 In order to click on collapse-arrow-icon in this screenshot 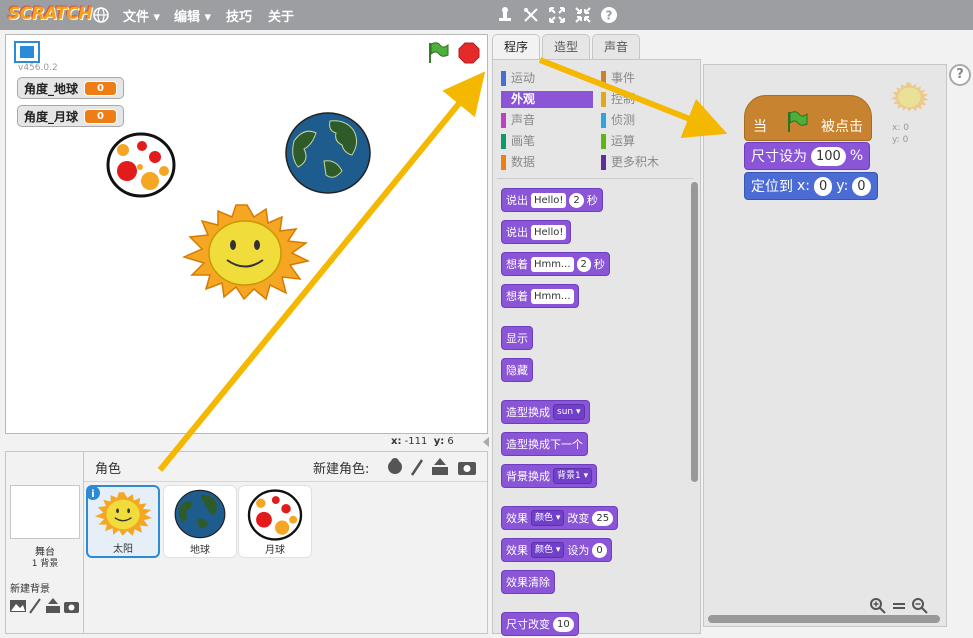, I will do `click(486, 442)`.